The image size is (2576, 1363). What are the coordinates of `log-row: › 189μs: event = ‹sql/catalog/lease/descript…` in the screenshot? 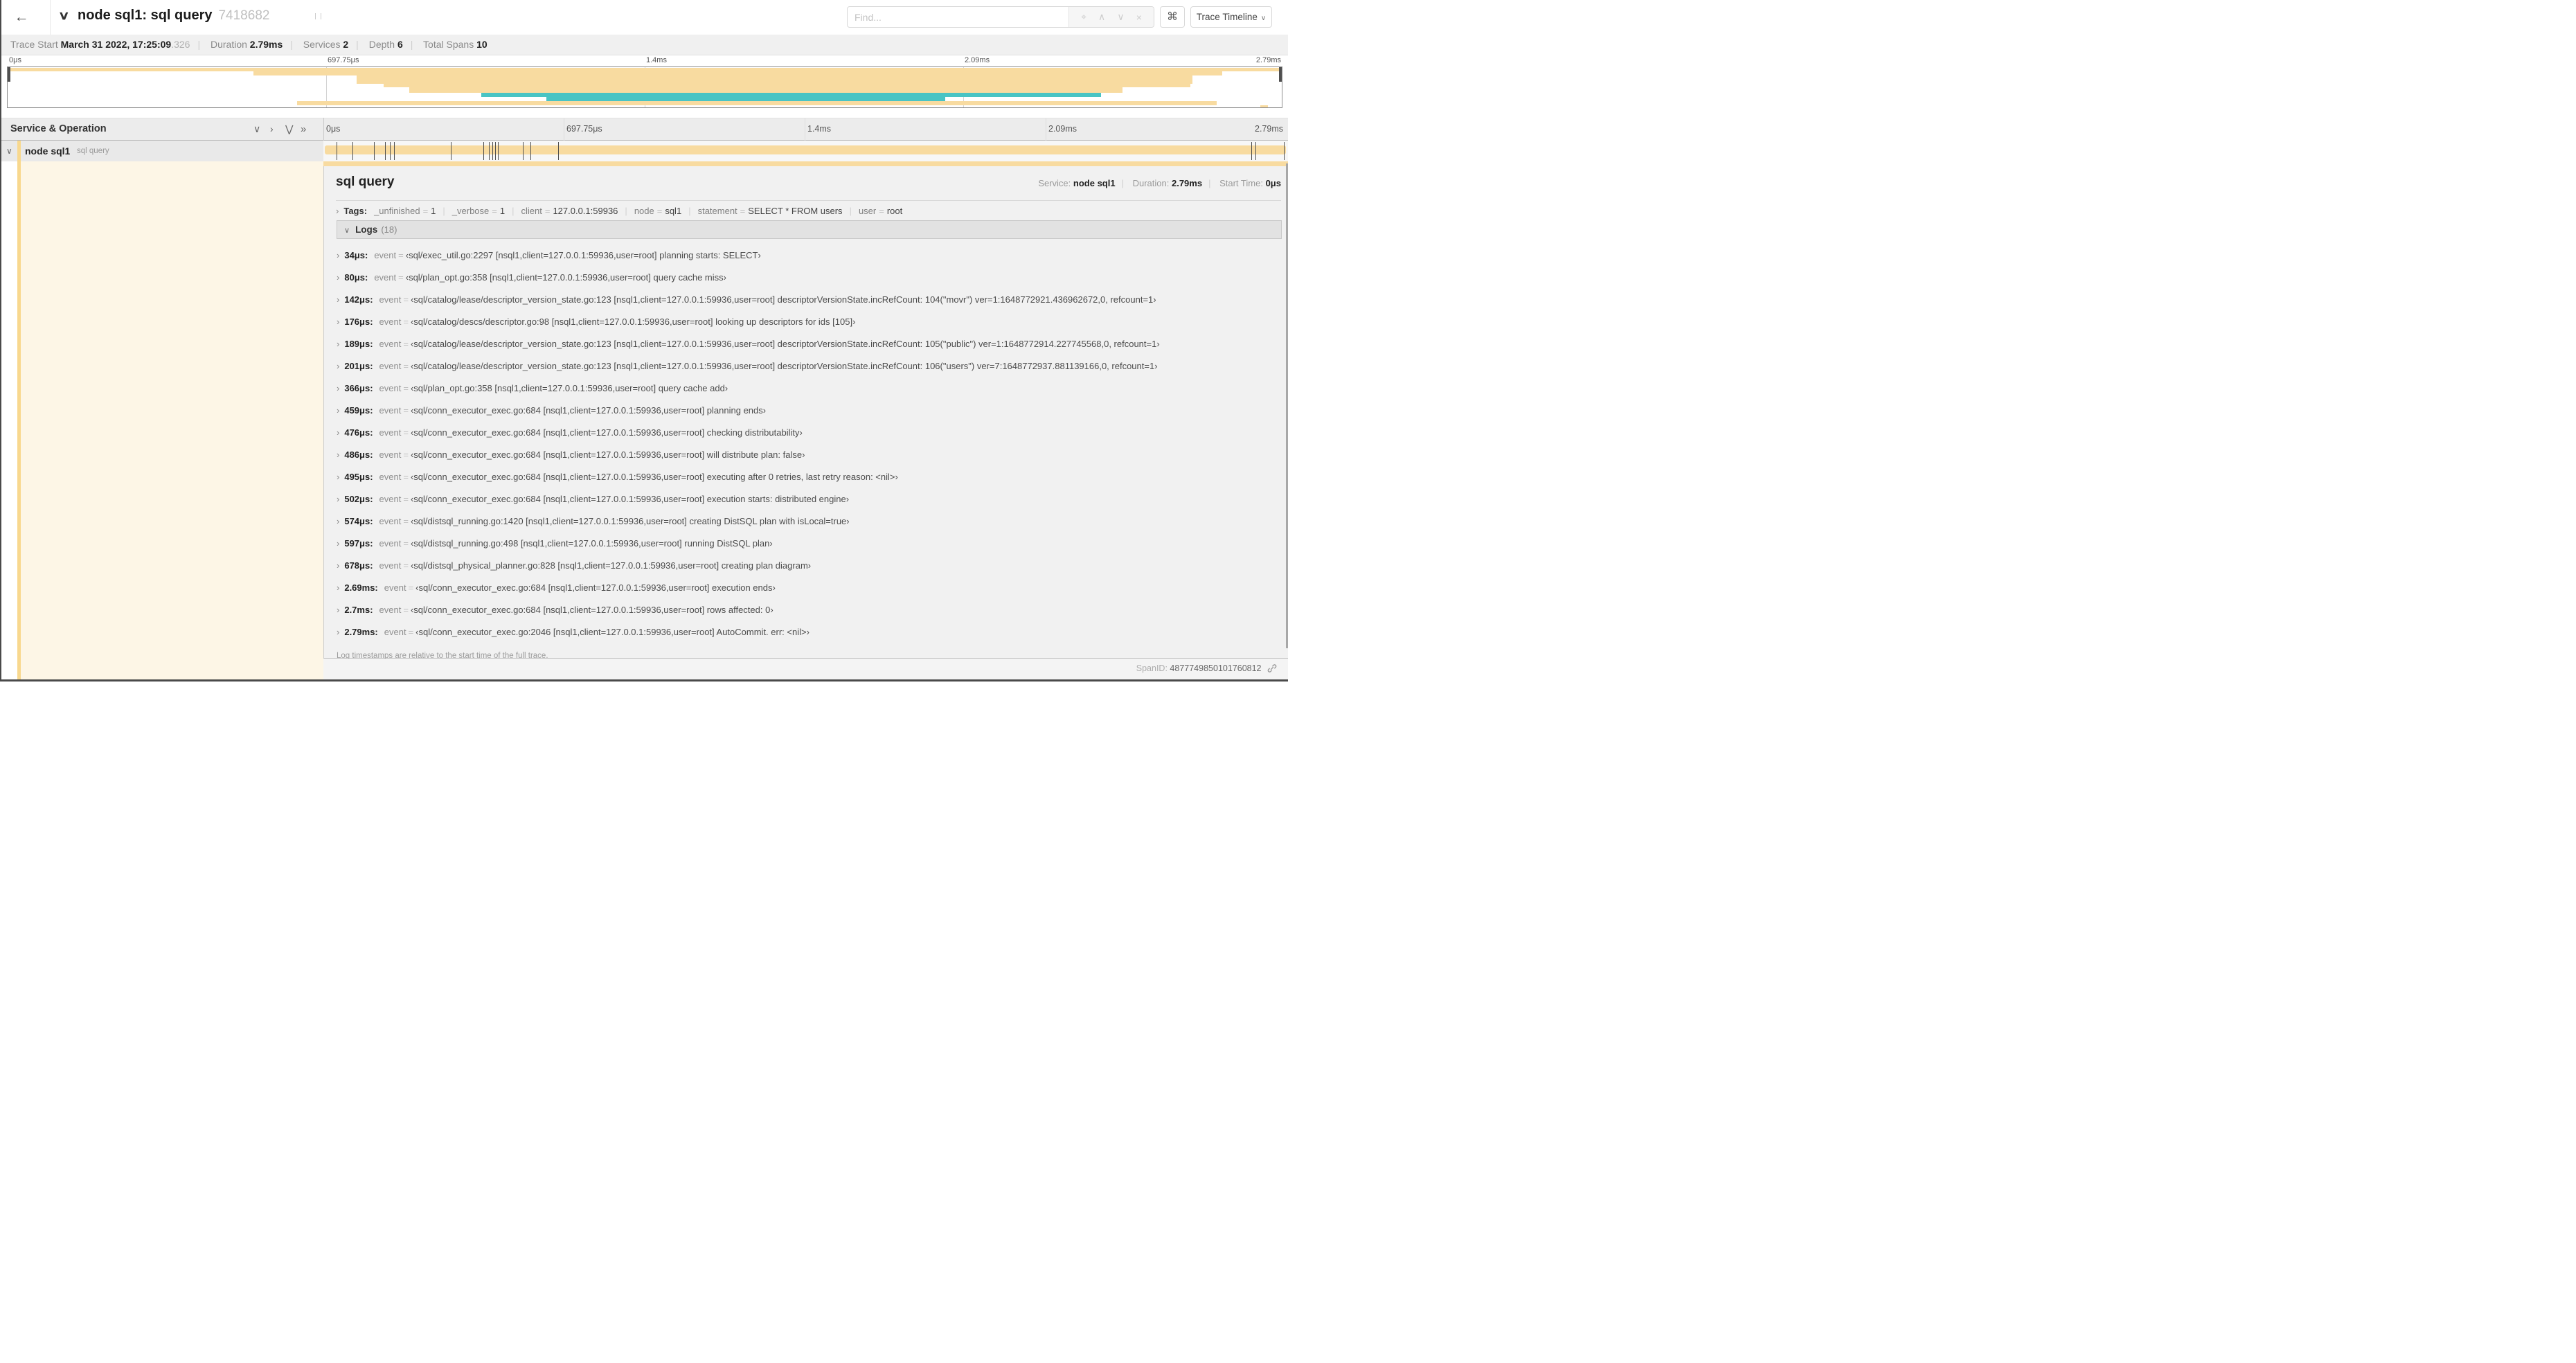 It's located at (809, 344).